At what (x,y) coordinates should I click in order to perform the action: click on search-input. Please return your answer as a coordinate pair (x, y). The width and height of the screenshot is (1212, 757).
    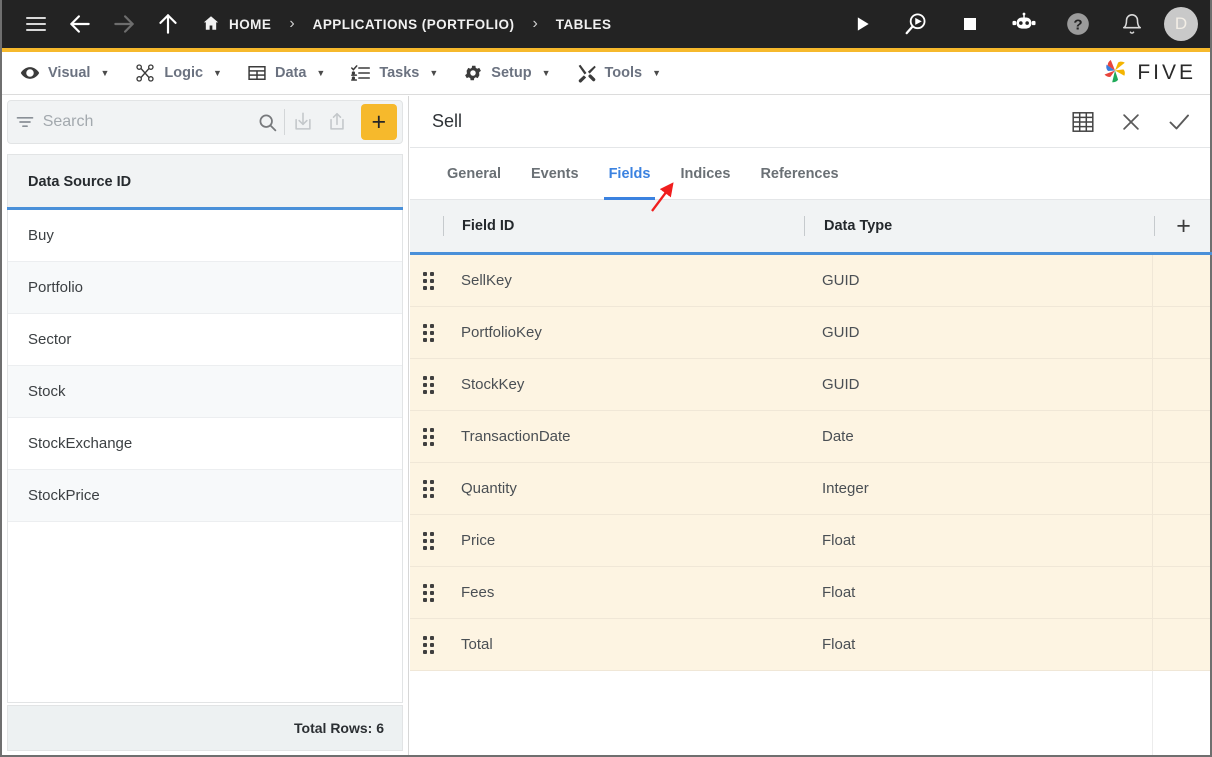
    Looking at the image, I should click on (146, 122).